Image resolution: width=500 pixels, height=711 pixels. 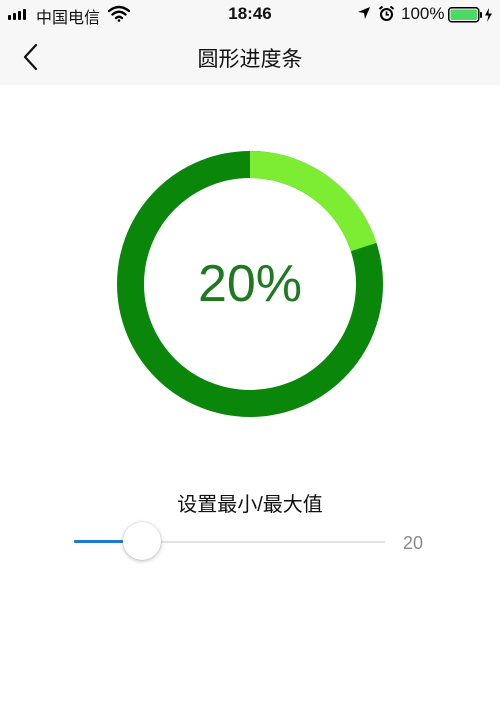 What do you see at coordinates (119, 13) in the screenshot?
I see `wifi-icon` at bounding box center [119, 13].